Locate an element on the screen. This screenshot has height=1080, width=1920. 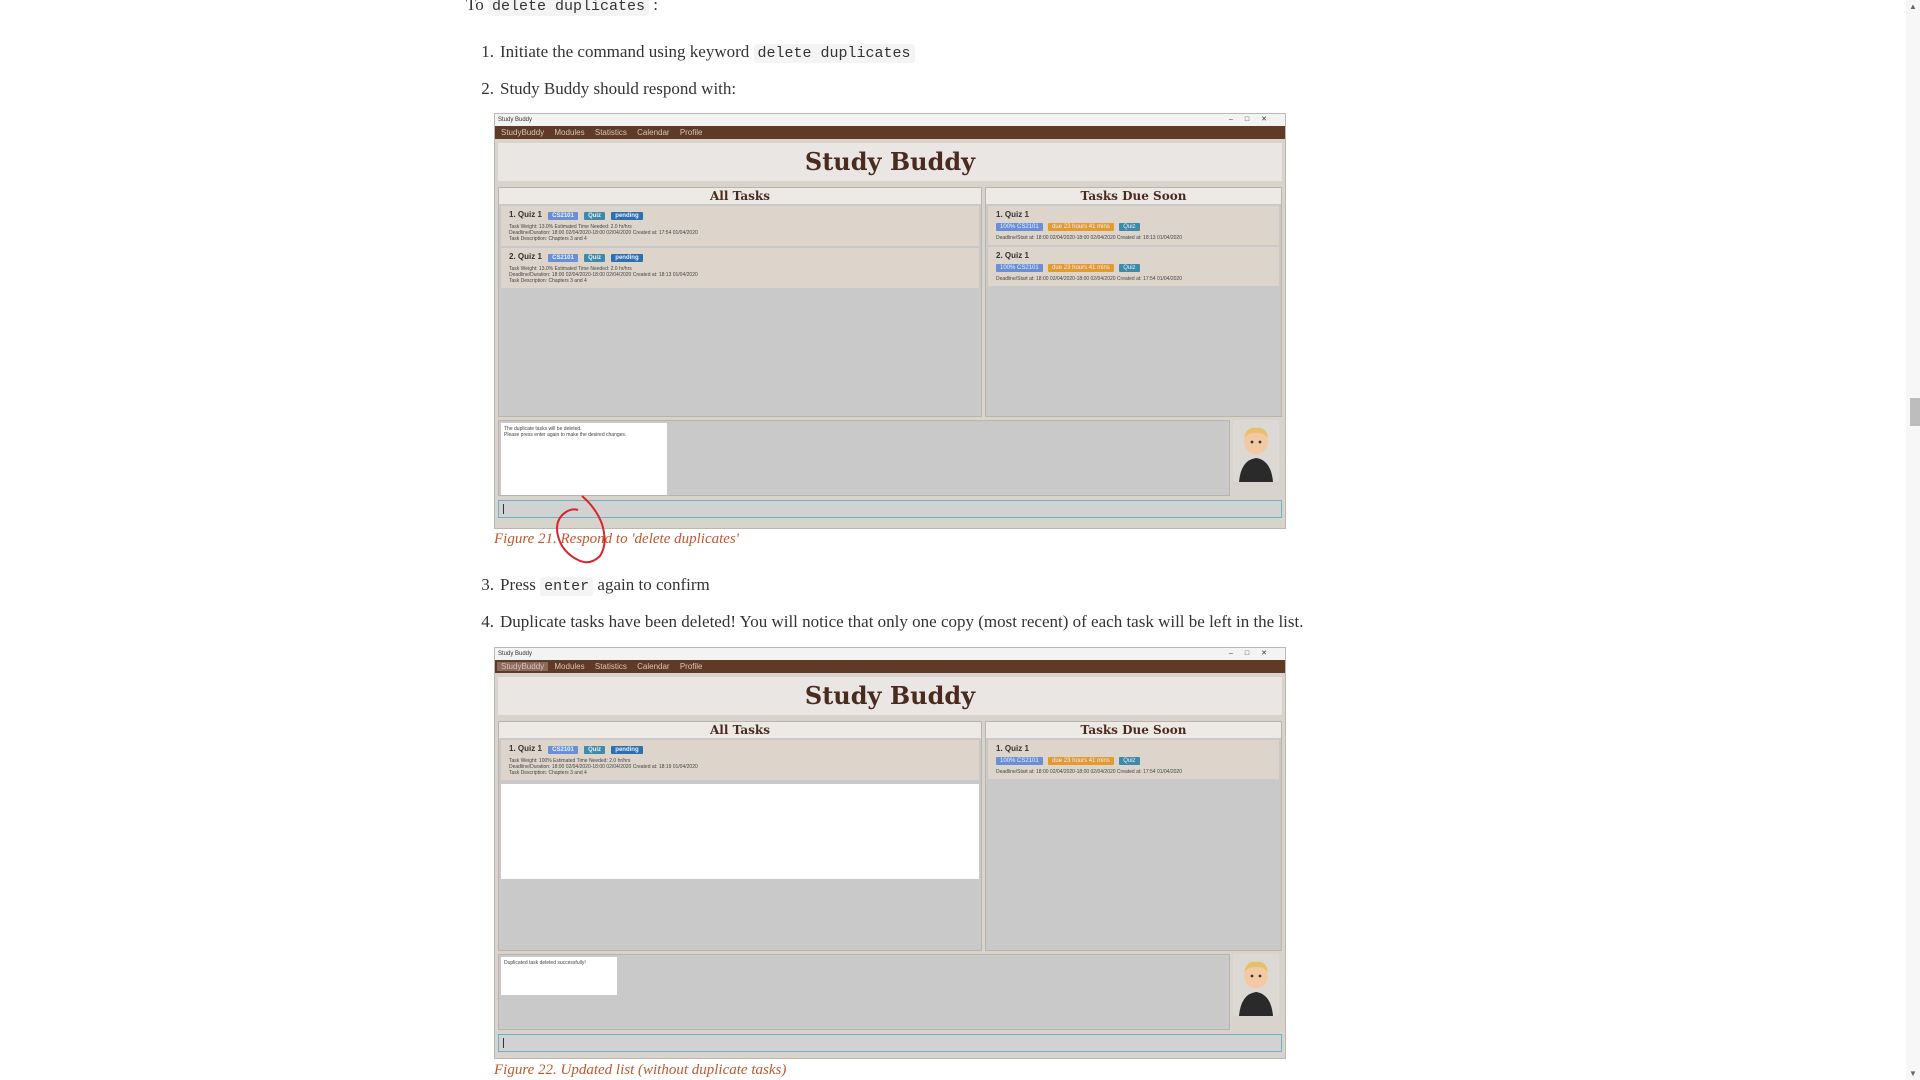
step-code: enter is located at coordinates (567, 586).